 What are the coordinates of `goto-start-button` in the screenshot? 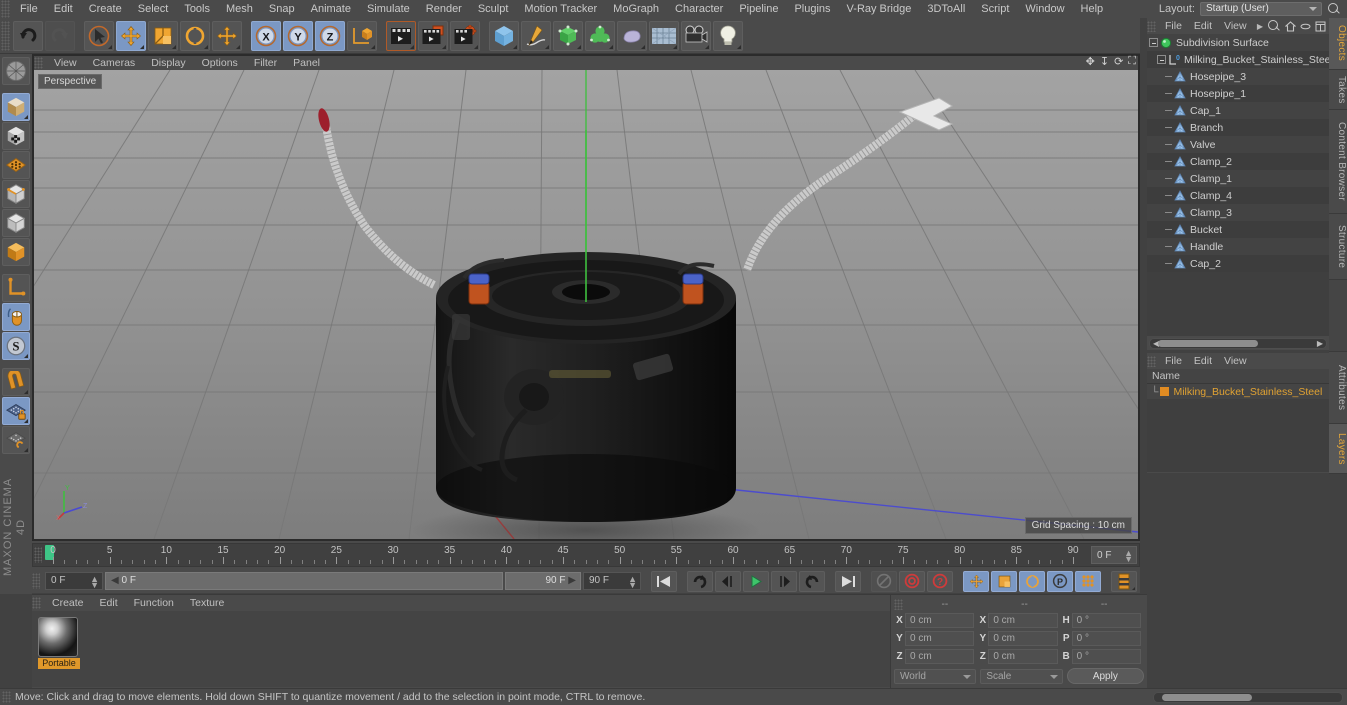 It's located at (664, 581).